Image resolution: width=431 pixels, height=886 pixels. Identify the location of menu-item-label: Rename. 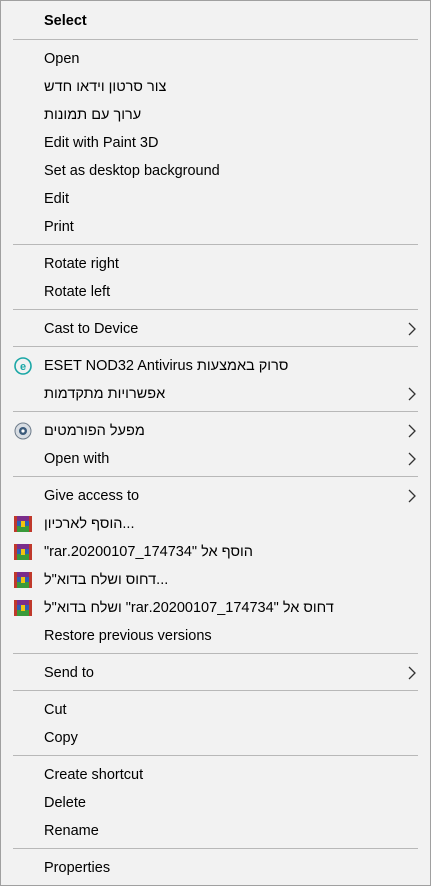
(71, 831).